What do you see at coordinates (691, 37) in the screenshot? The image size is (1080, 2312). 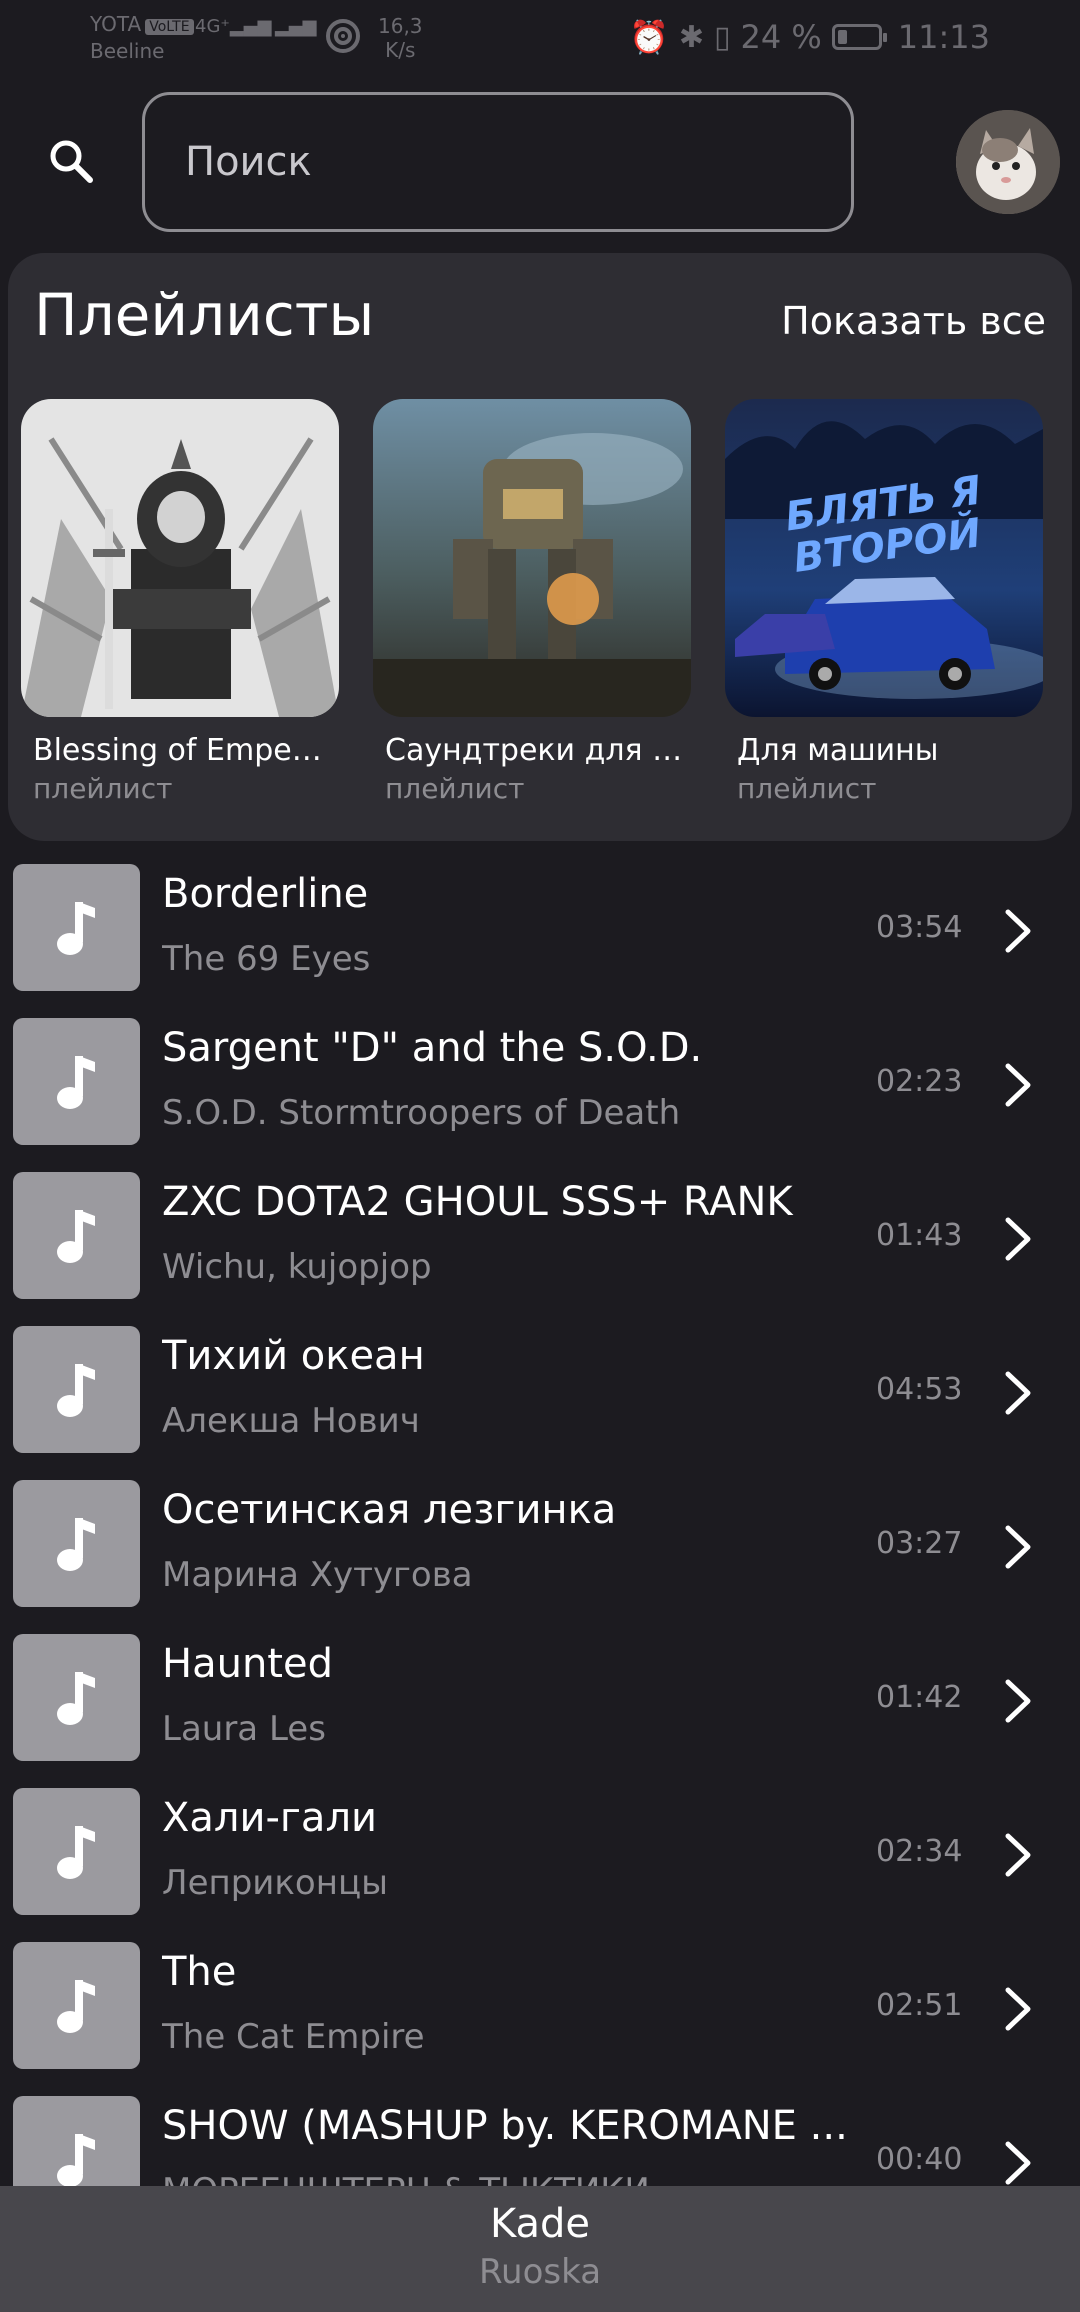 I see `bluetooth-icon: ✱` at bounding box center [691, 37].